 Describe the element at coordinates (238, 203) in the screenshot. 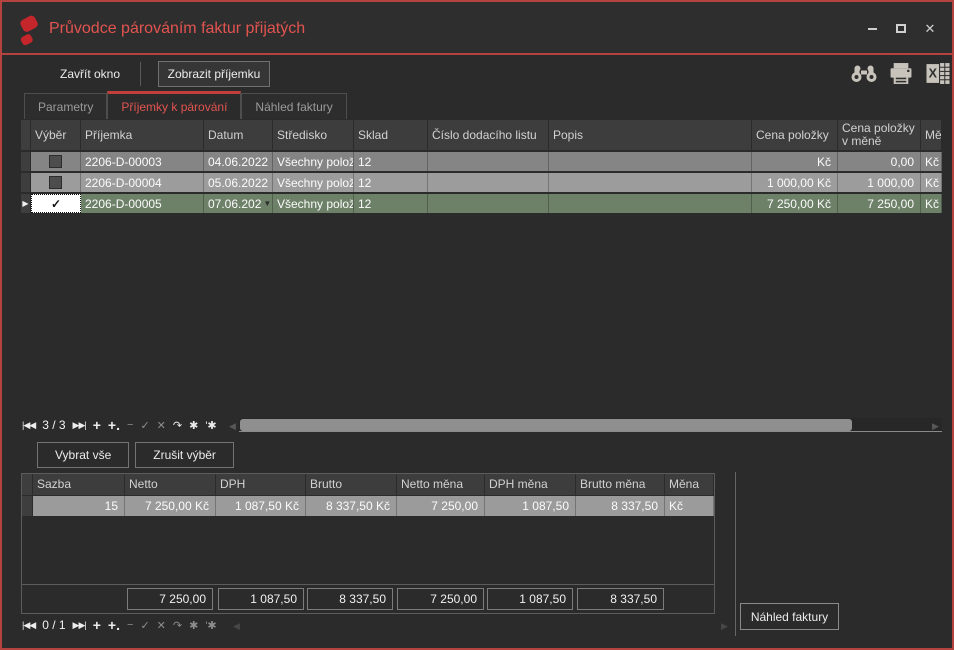

I see `grid-cell: 07.06.202 ▼` at that location.